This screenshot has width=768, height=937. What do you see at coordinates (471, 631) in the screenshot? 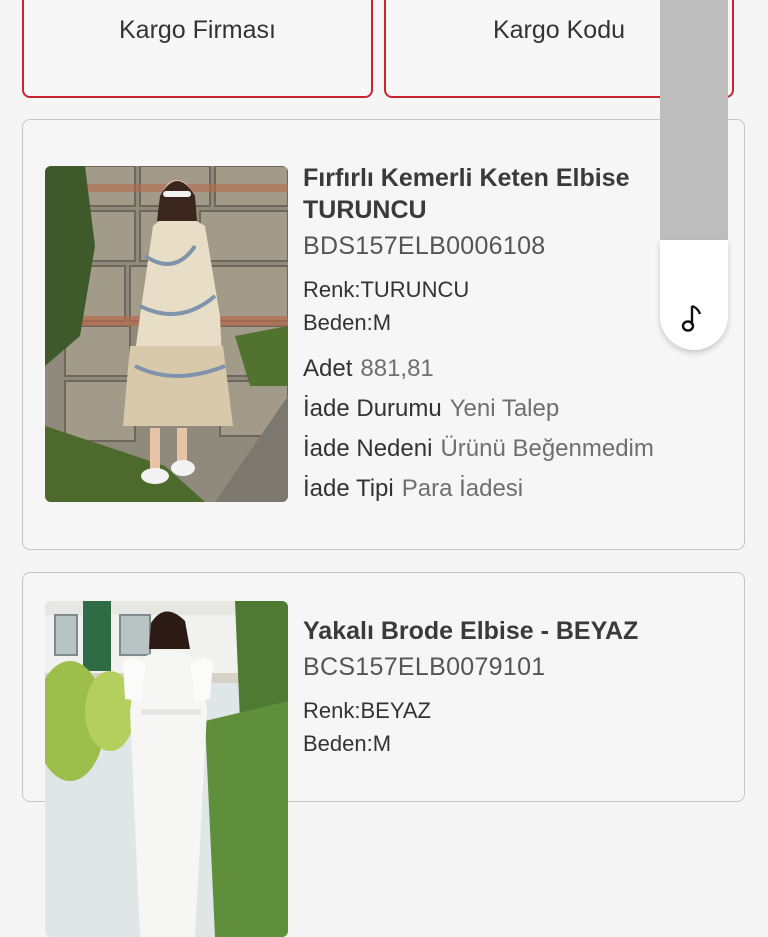
I see `product-name-line-1: Yakalı Brode Elbise - BEYAZ` at bounding box center [471, 631].